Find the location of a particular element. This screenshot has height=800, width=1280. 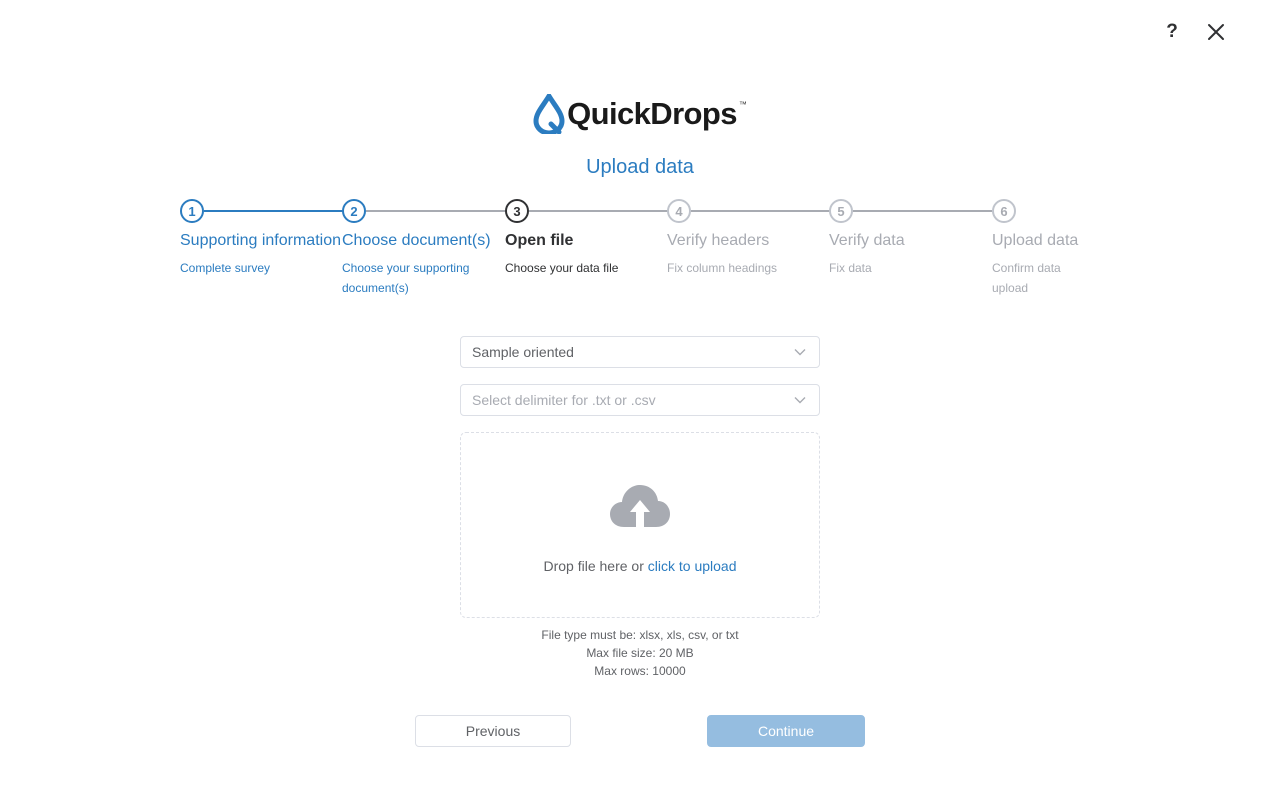

step-title: Verify data is located at coordinates (867, 240).